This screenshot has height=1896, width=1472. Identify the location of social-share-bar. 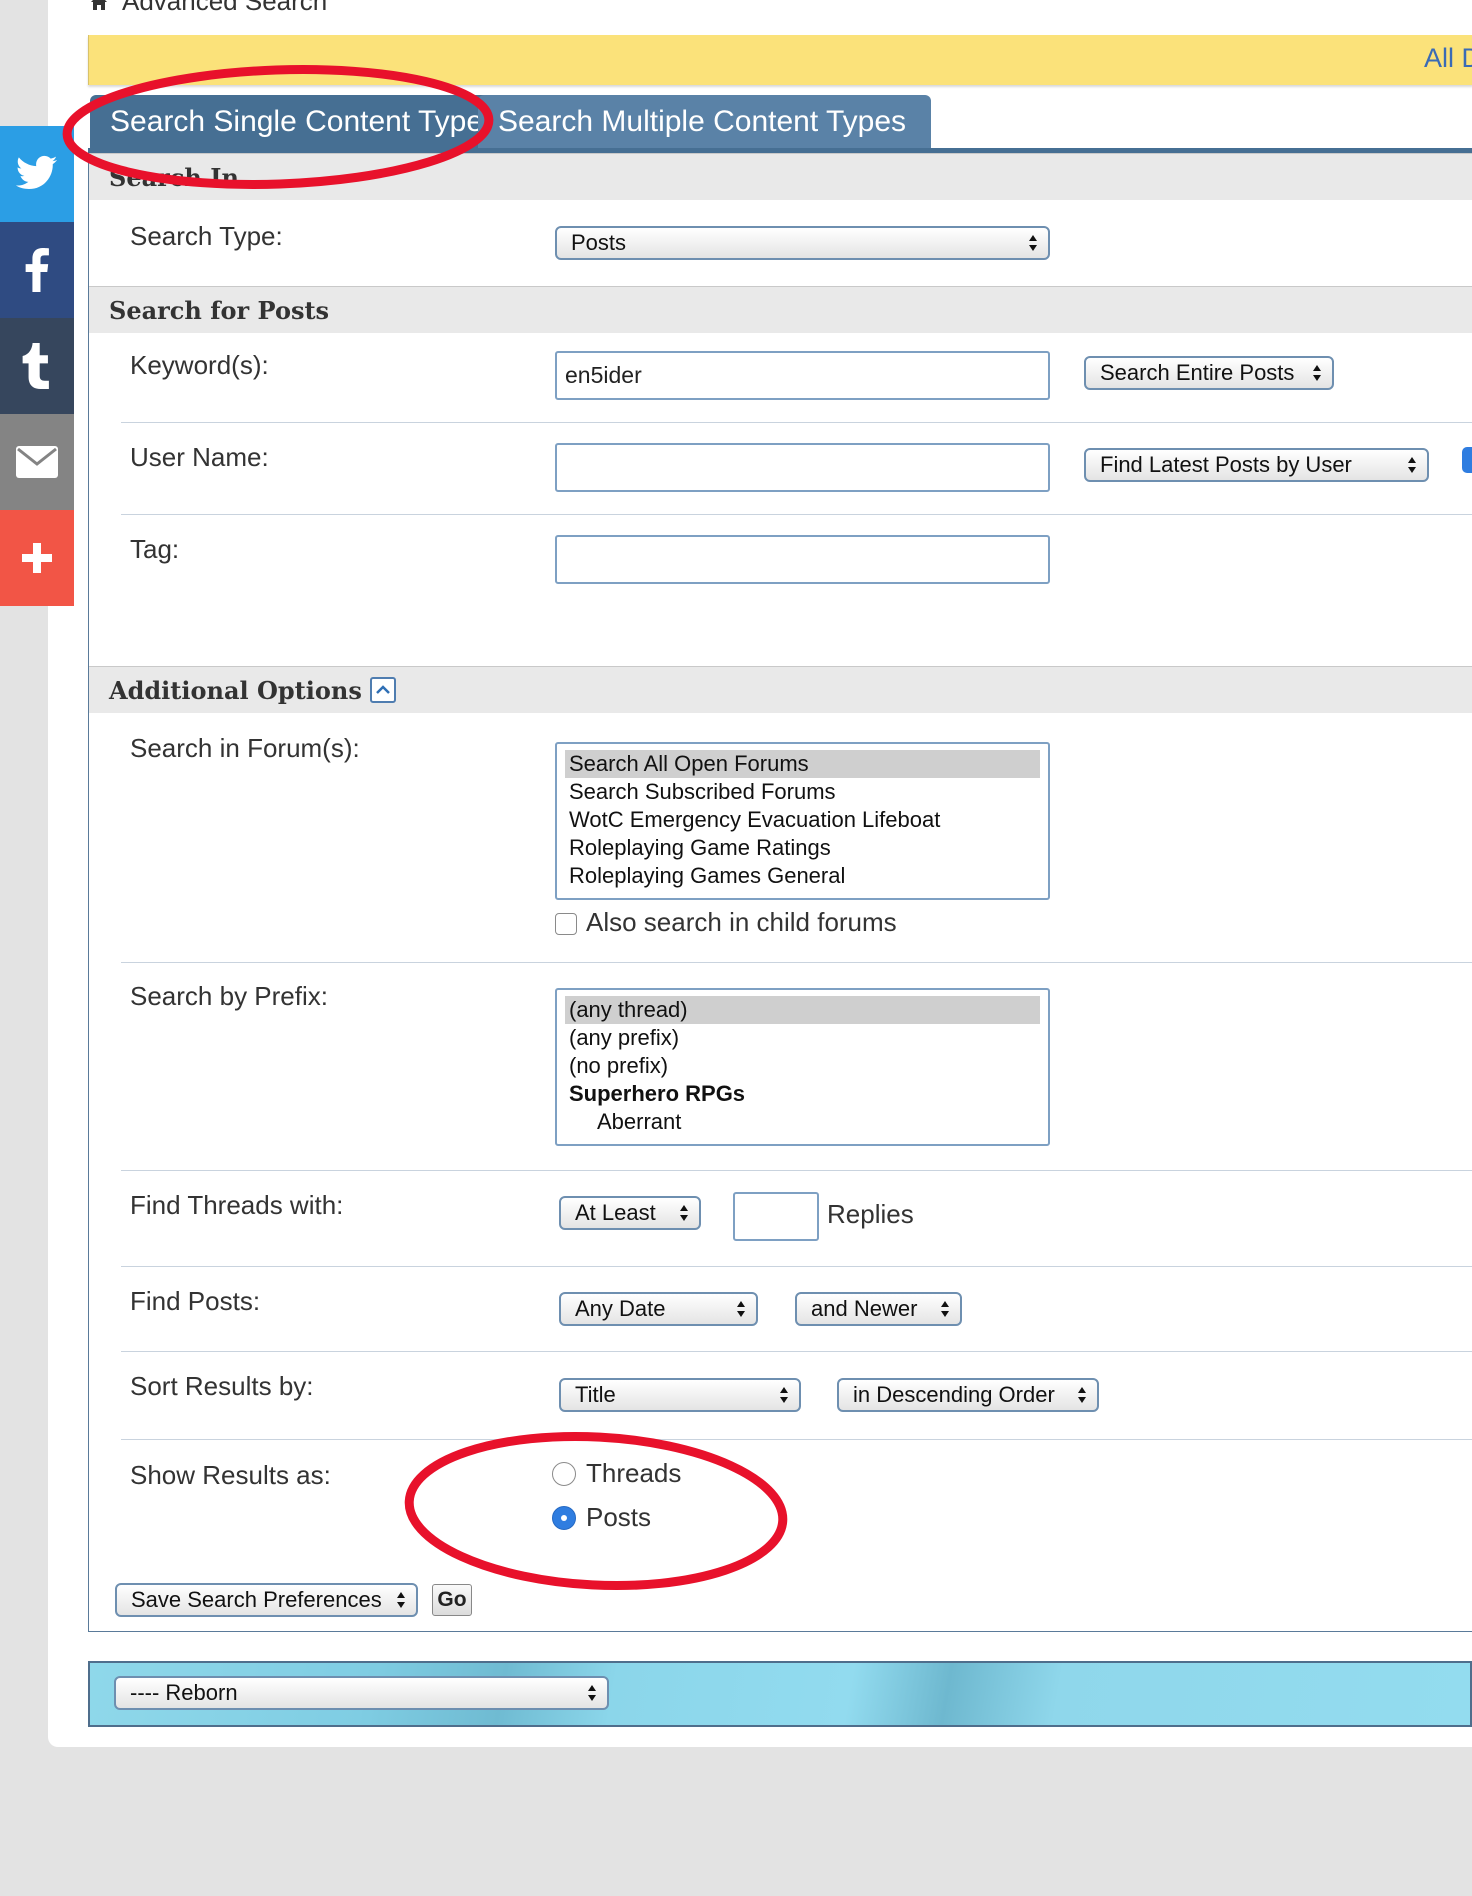
(37, 366).